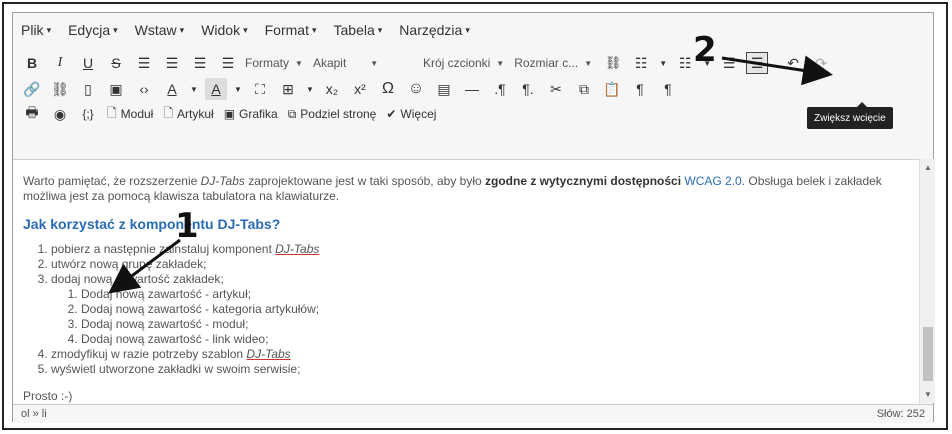 The height and width of the screenshot is (434, 952). I want to click on menu-plik: Plik ▾, so click(36, 30).